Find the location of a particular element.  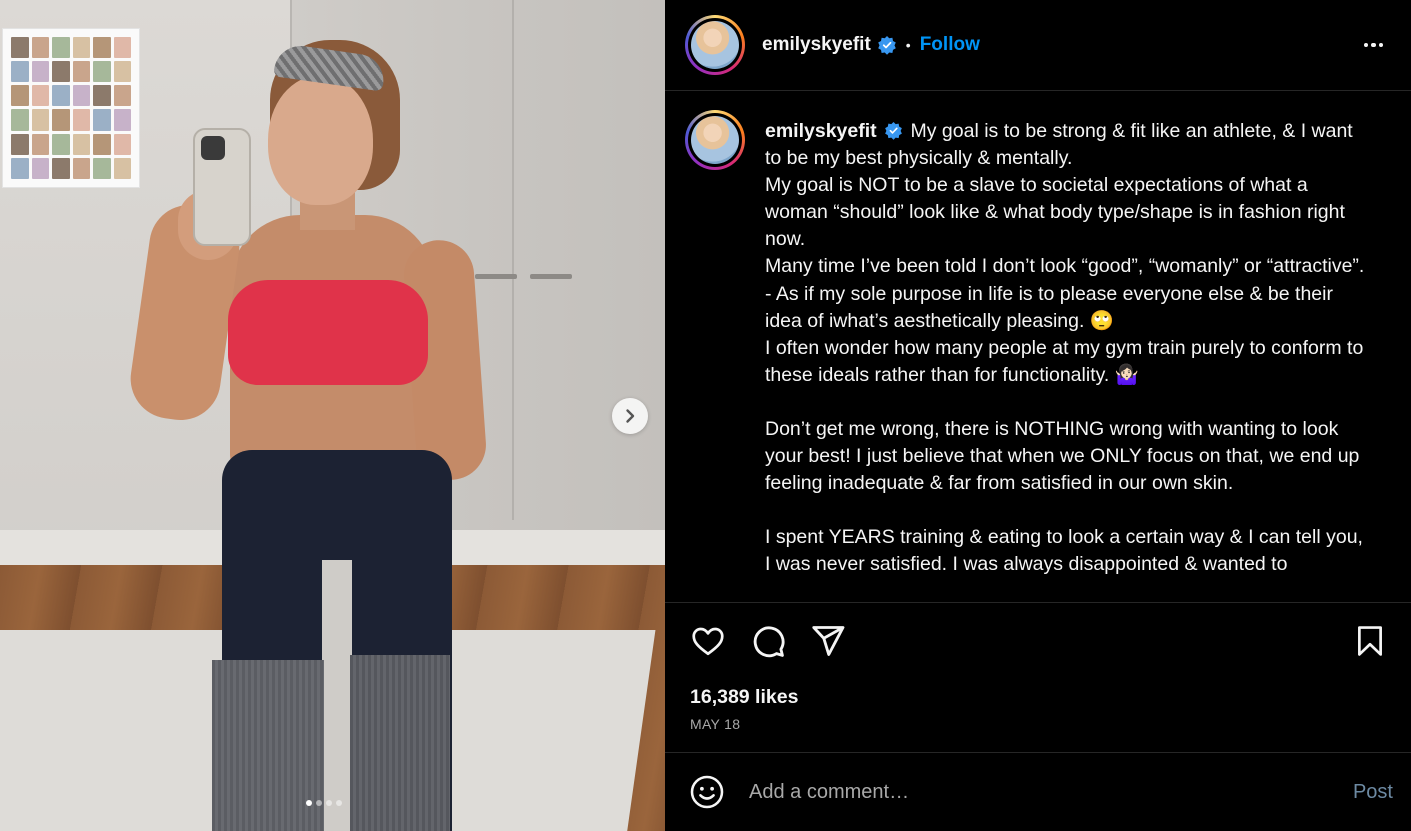

avatar is located at coordinates (715, 45).